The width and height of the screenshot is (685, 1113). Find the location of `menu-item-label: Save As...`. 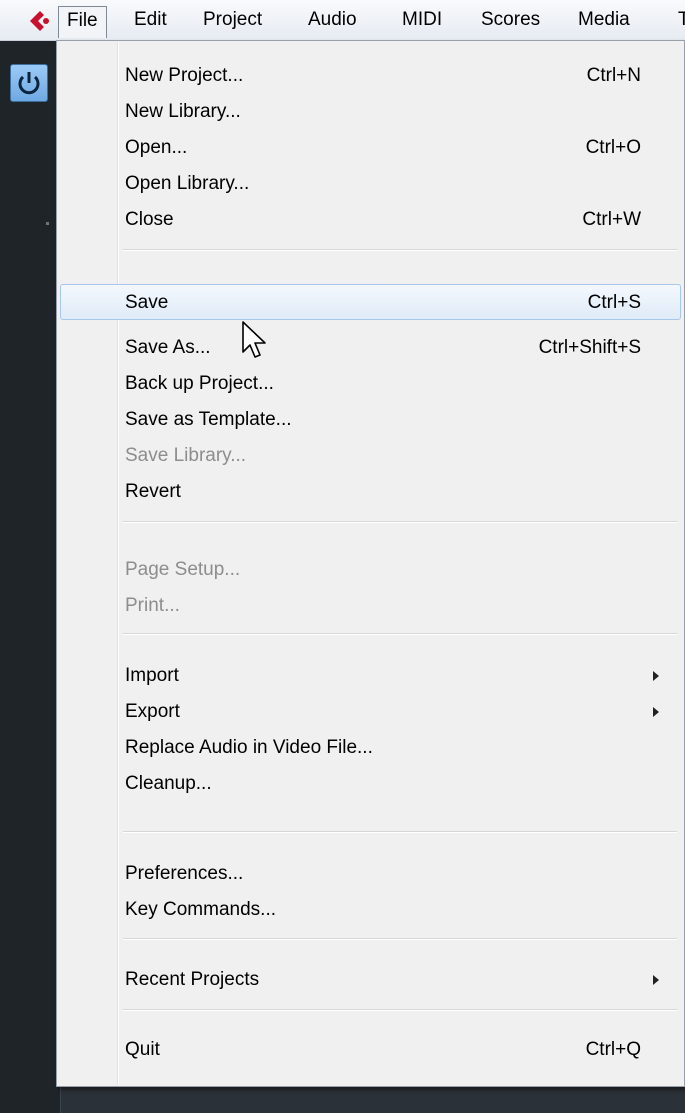

menu-item-label: Save As... is located at coordinates (168, 347).